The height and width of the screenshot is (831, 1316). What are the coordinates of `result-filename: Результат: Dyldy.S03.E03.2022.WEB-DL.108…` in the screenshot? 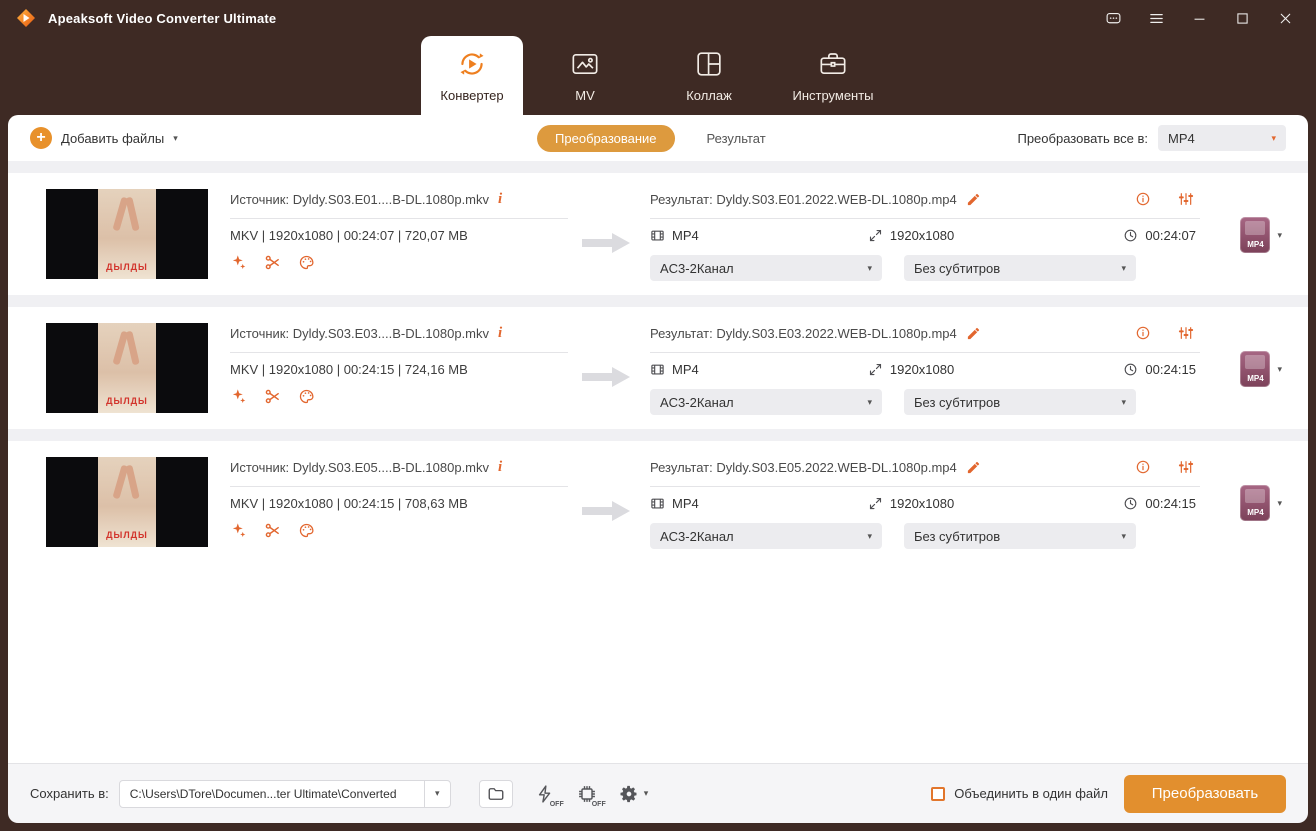 It's located at (803, 333).